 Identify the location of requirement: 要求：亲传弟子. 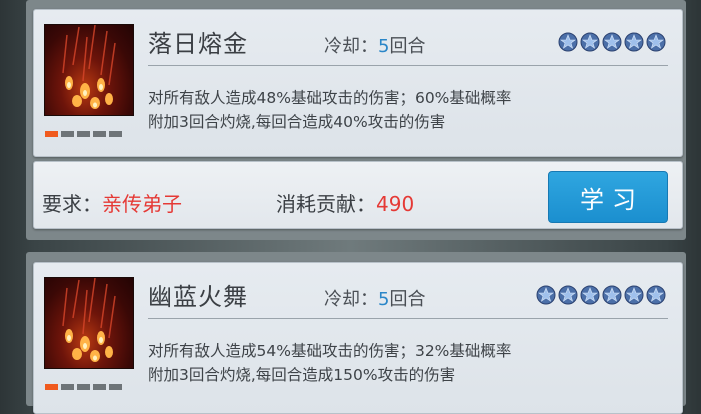
(112, 202).